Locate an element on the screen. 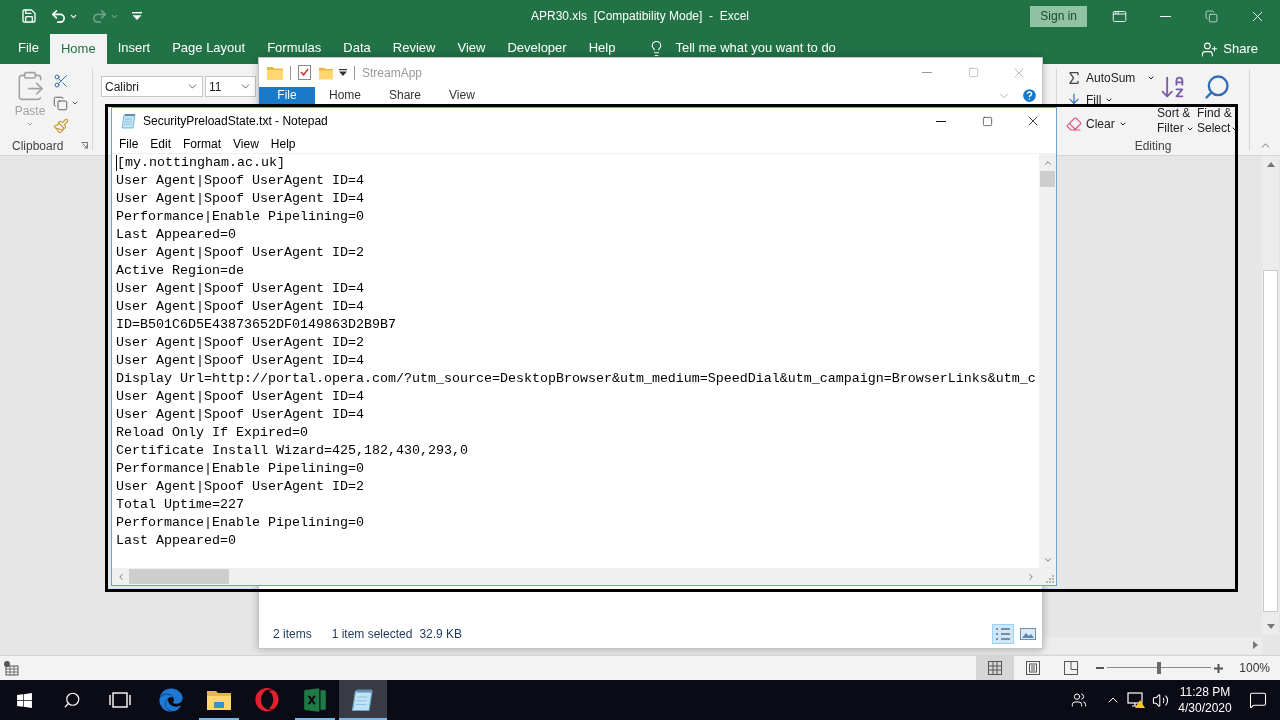  ribbon-tab: Page Layout is located at coordinates (209, 48).